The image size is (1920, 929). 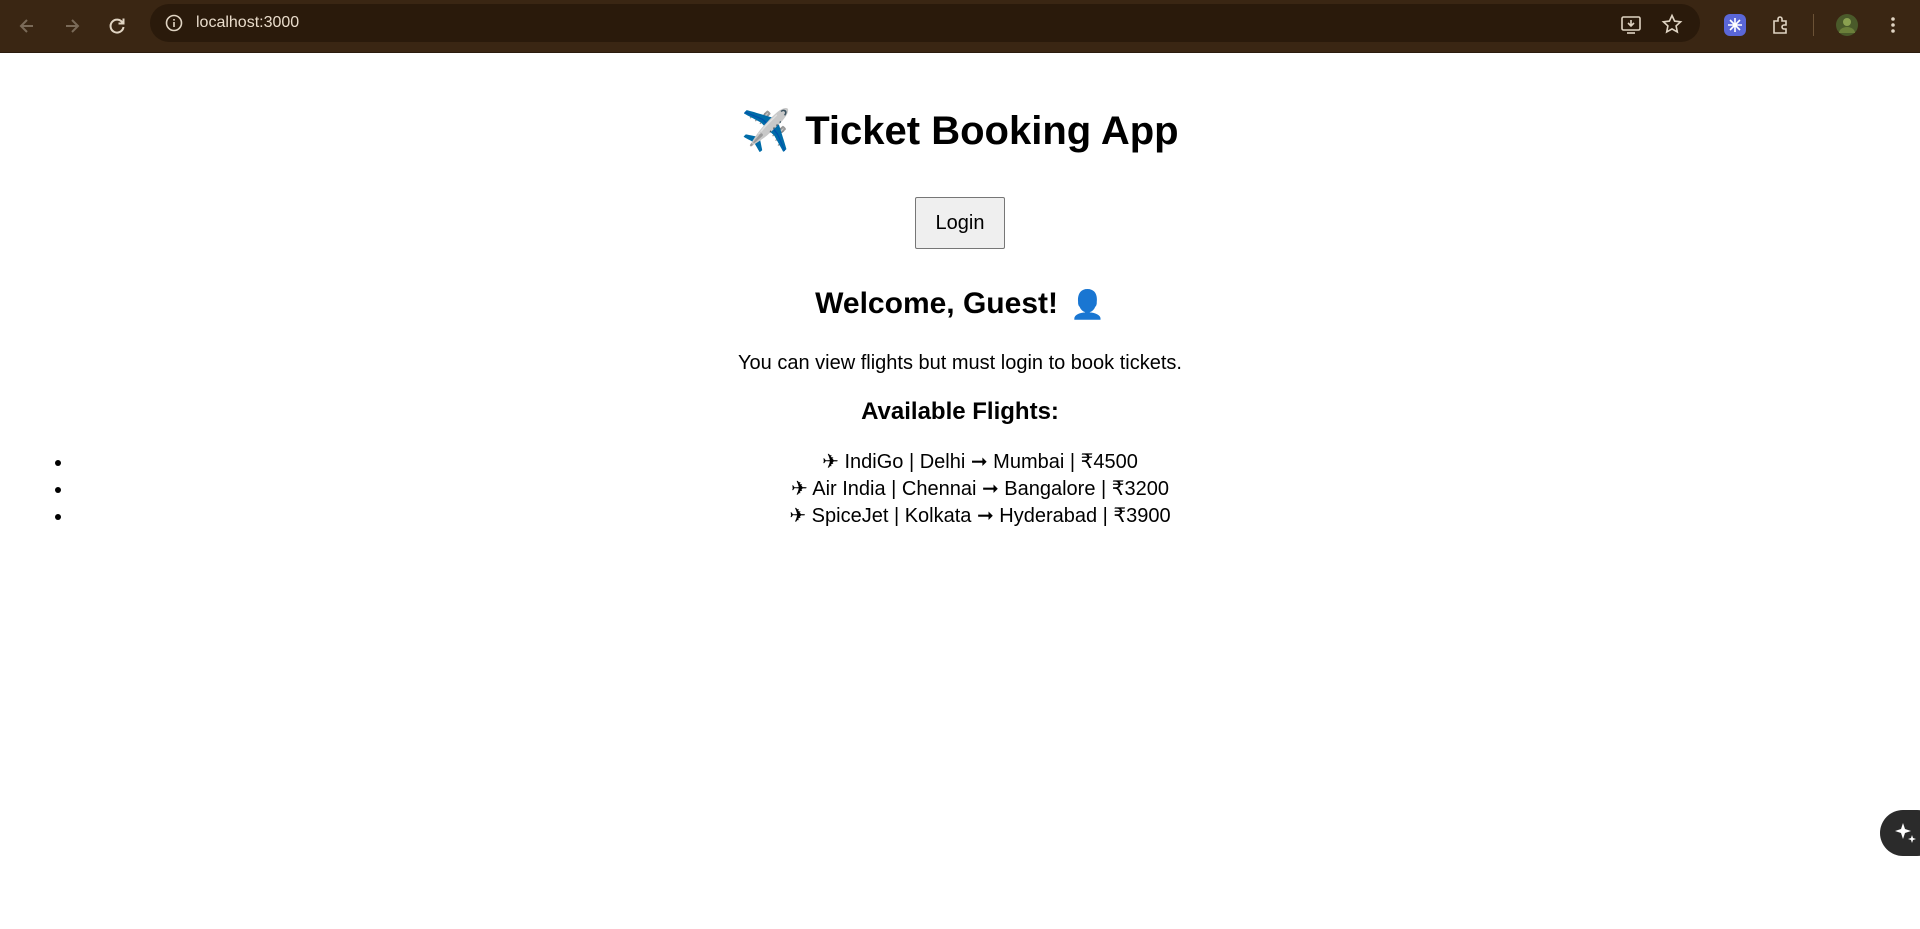 I want to click on user-icon: 👤, so click(x=1087, y=304).